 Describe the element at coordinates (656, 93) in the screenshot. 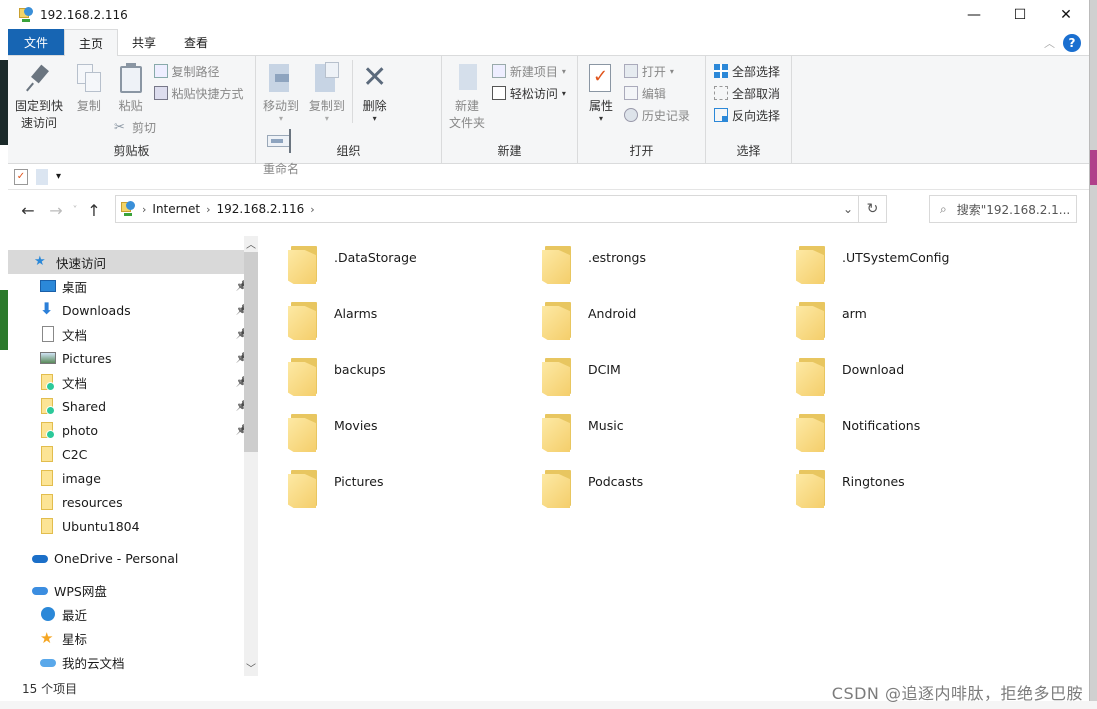

I see `edit-button: 编辑` at that location.